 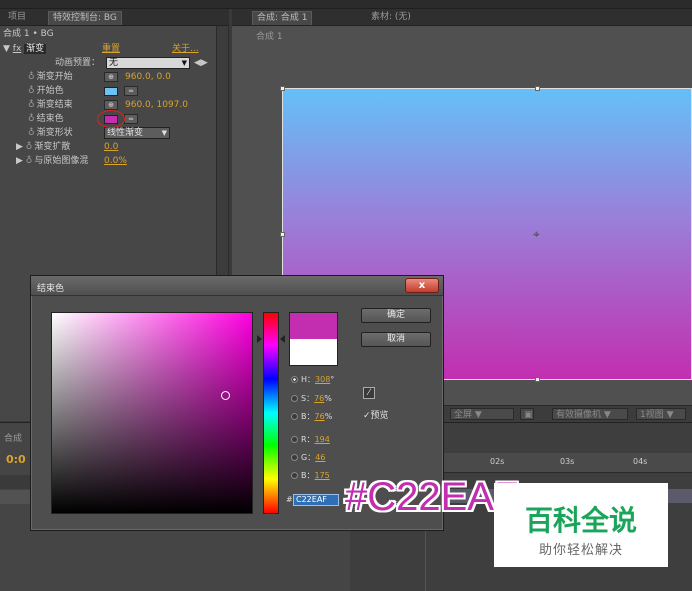 What do you see at coordinates (156, 105) in the screenshot?
I see `prop-value: 960.0, 1097.0` at bounding box center [156, 105].